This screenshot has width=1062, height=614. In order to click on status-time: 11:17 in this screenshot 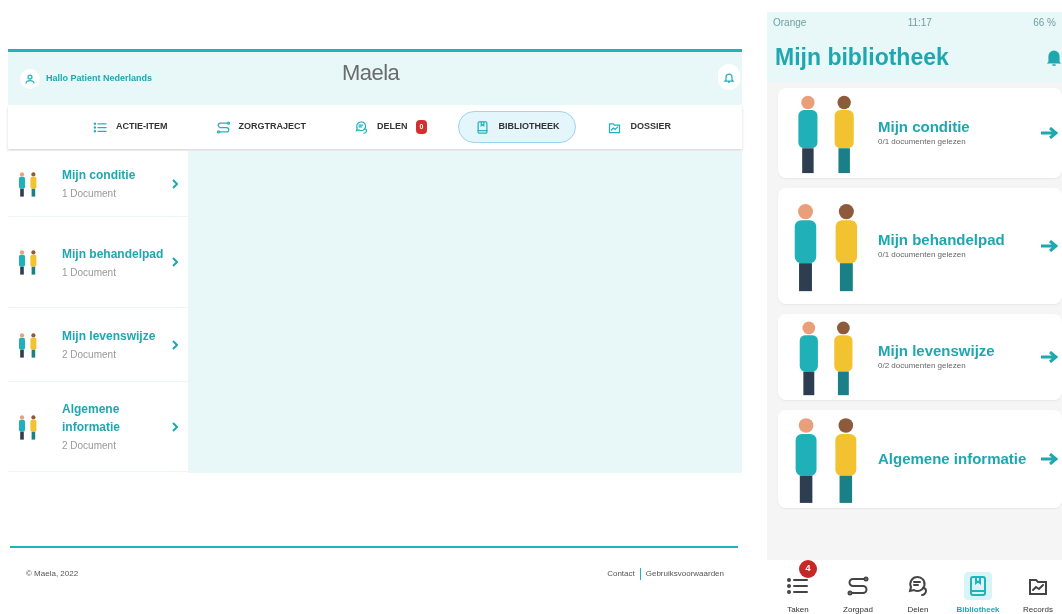, I will do `click(919, 22)`.